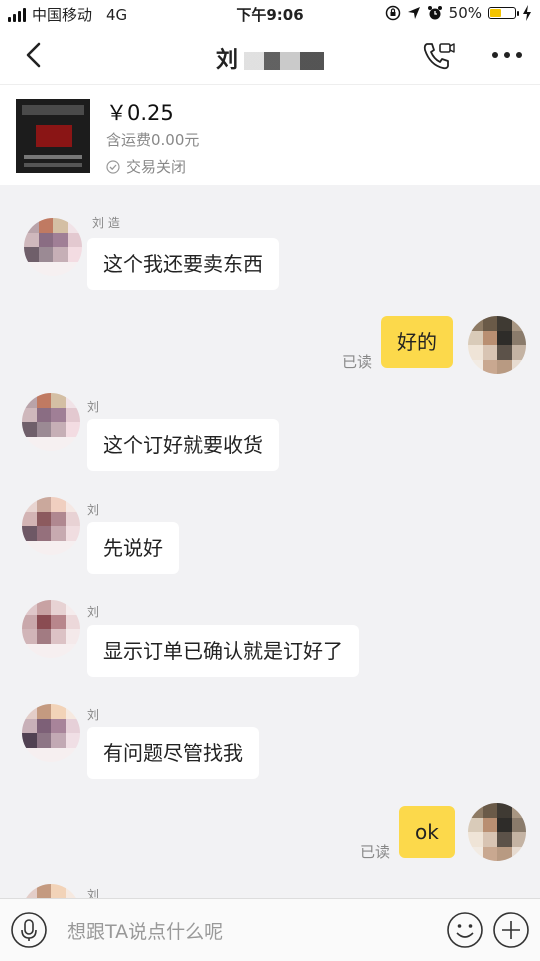 This screenshot has height=961, width=540. I want to click on phone-video-icon, so click(438, 56).